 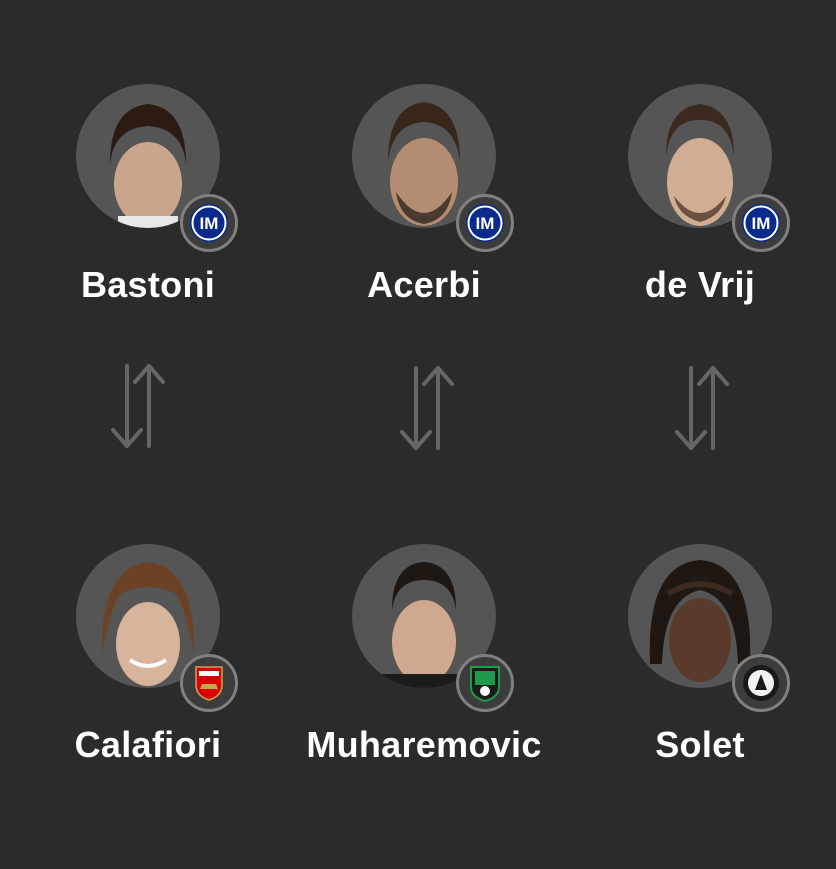 I want to click on player-name: de Vrij, so click(x=700, y=284).